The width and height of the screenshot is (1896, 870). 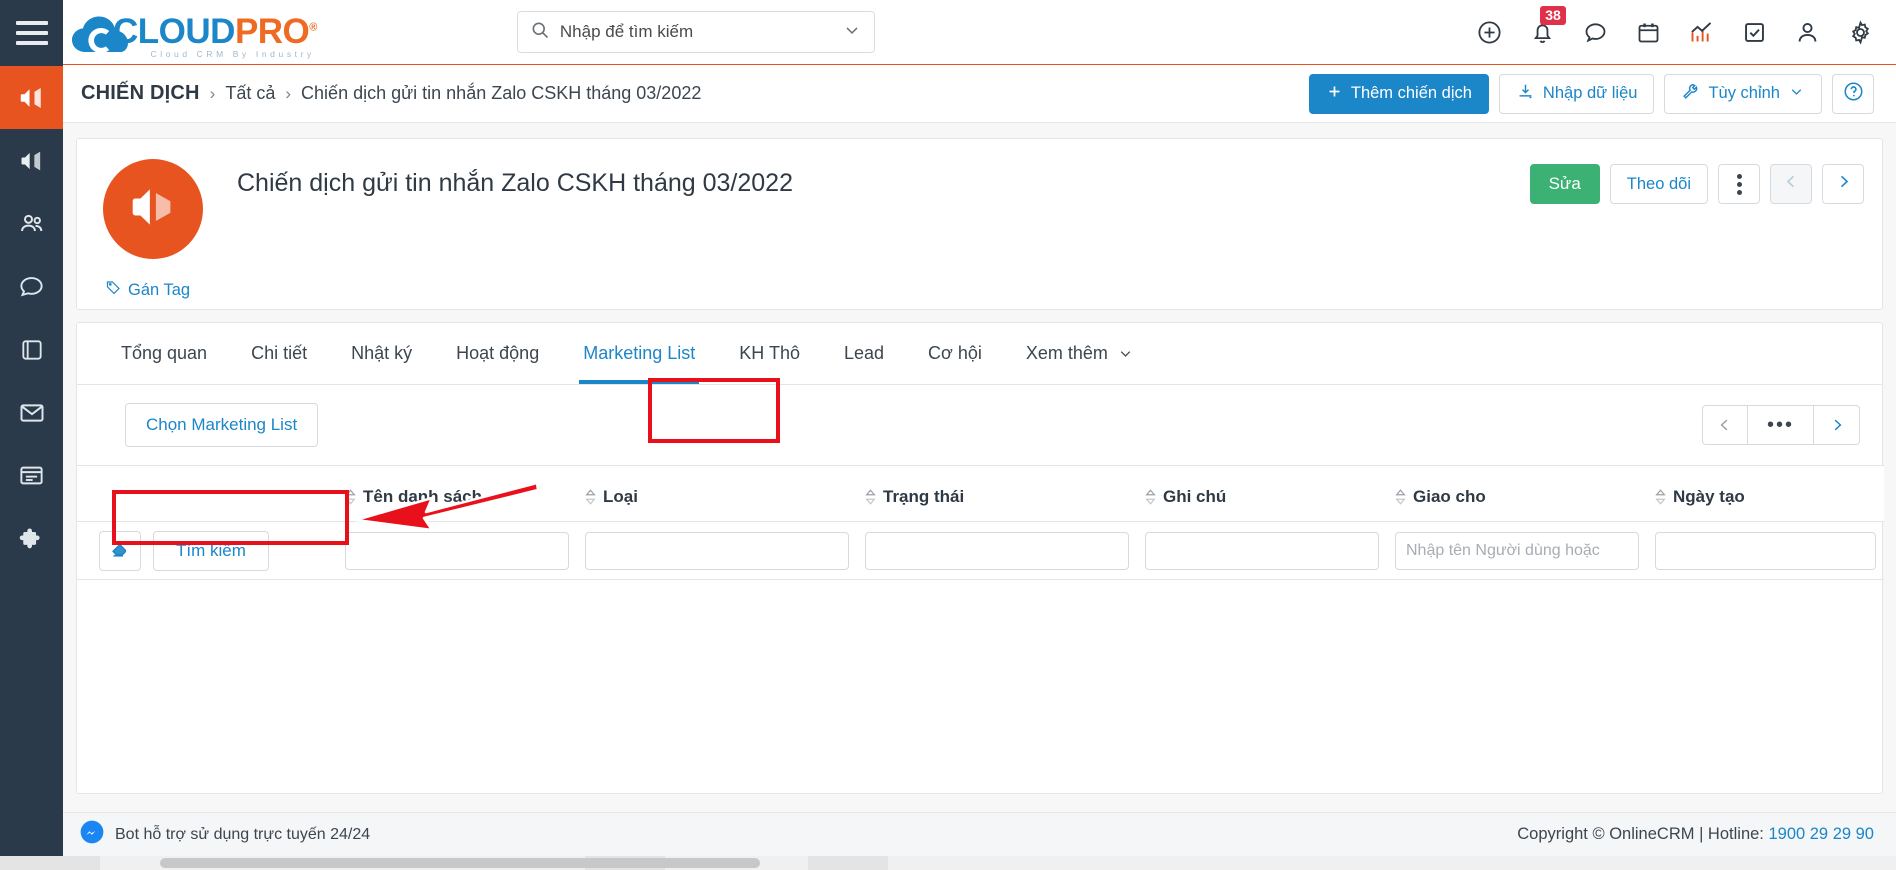 What do you see at coordinates (1791, 184) in the screenshot?
I see `prev-record-button` at bounding box center [1791, 184].